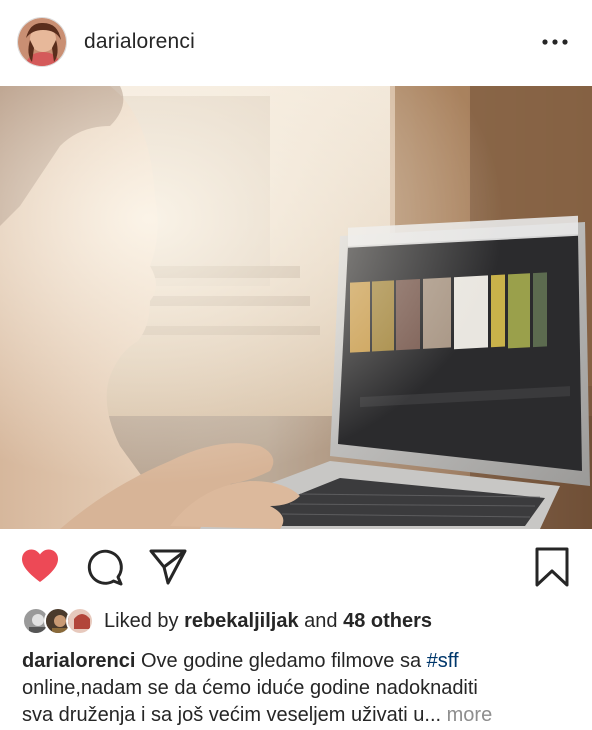 The height and width of the screenshot is (730, 592). Describe the element at coordinates (78, 661) in the screenshot. I see `caption-username: darialorenci` at that location.